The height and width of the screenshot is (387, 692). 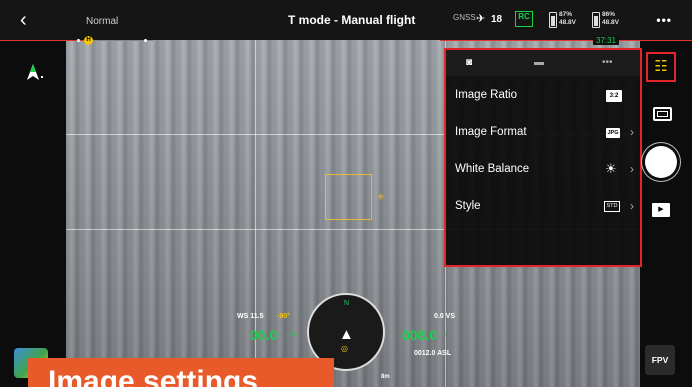 What do you see at coordinates (102, 21) in the screenshot?
I see `flight-mode-label: Normal` at bounding box center [102, 21].